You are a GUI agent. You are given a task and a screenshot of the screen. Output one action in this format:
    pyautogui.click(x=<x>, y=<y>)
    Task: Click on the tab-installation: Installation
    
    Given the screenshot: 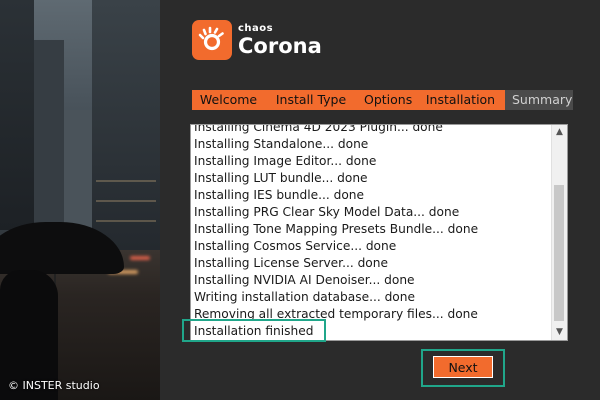 What is the action you would take?
    pyautogui.click(x=460, y=100)
    